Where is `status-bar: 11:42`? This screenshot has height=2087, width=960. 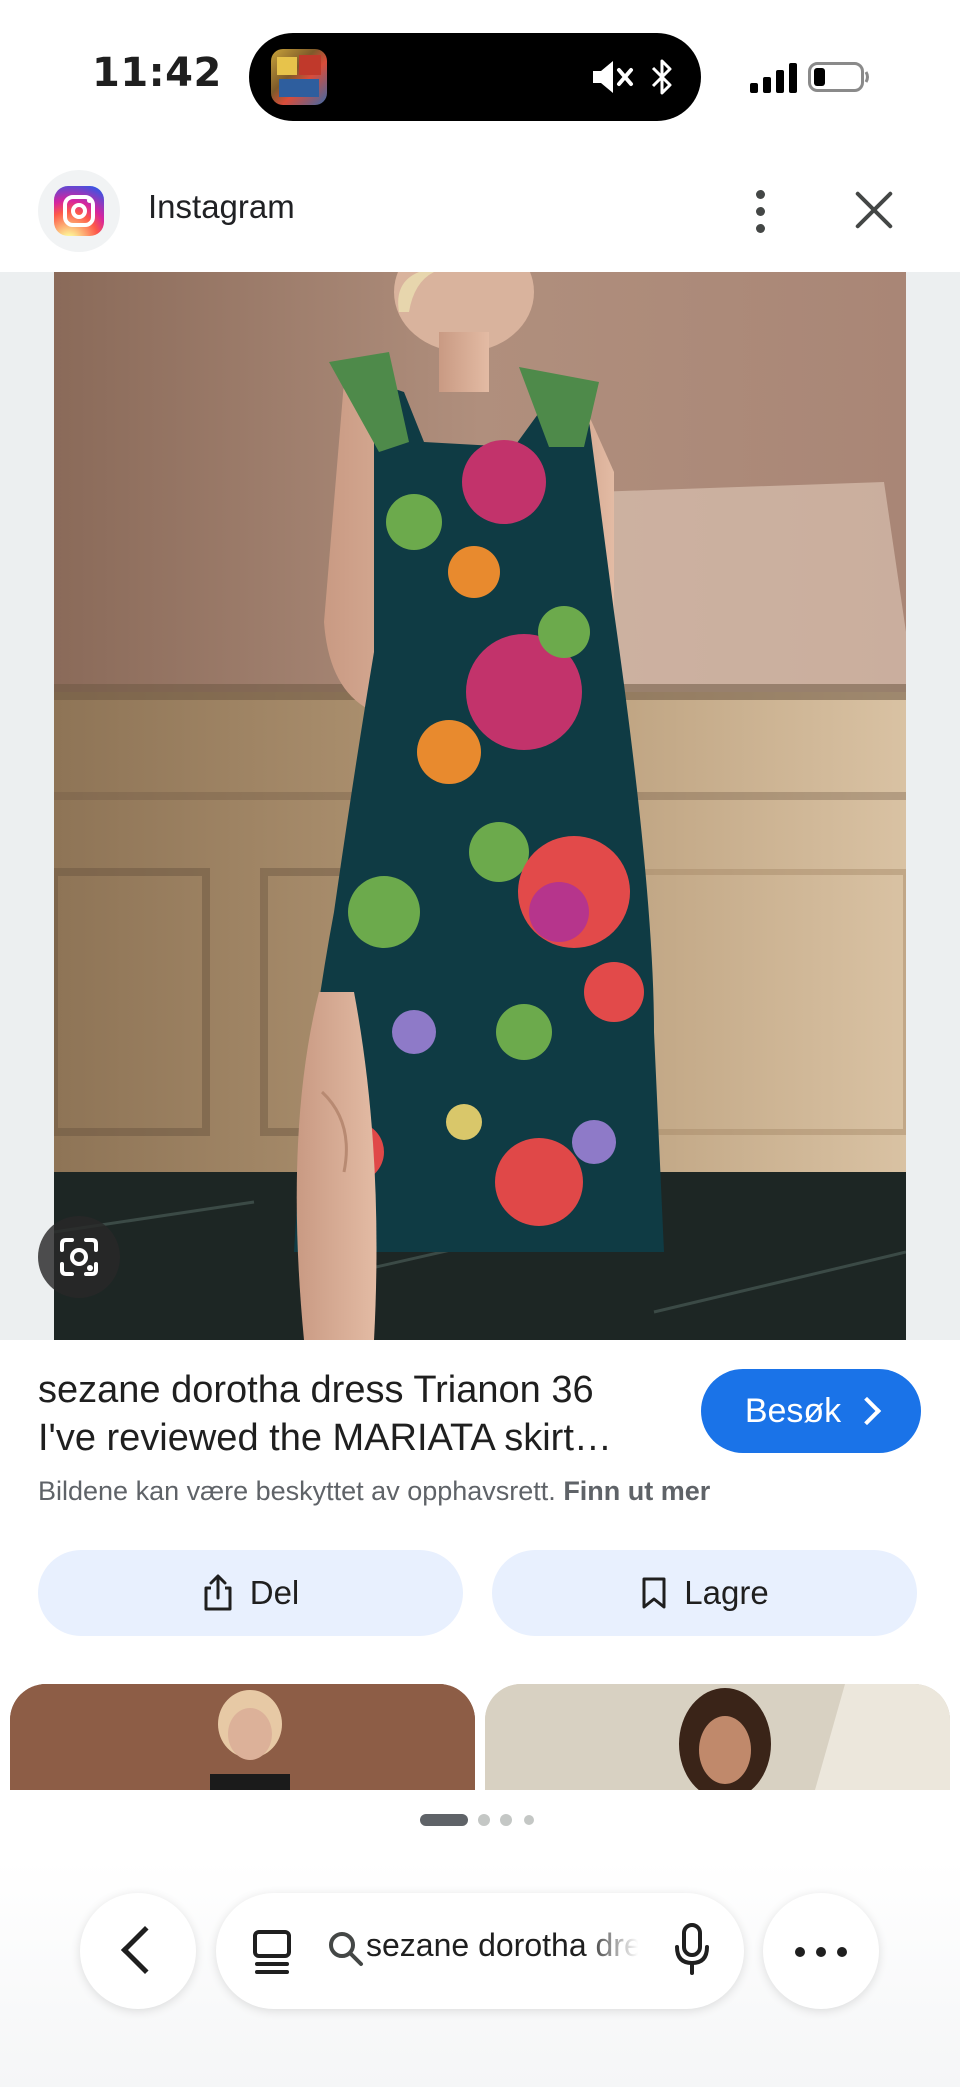 status-bar: 11:42 is located at coordinates (480, 75).